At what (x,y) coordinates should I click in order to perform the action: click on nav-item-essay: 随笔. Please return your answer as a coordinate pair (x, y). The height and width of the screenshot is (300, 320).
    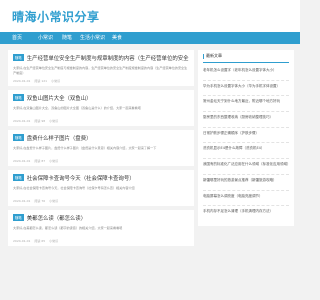
    Looking at the image, I should click on (67, 37).